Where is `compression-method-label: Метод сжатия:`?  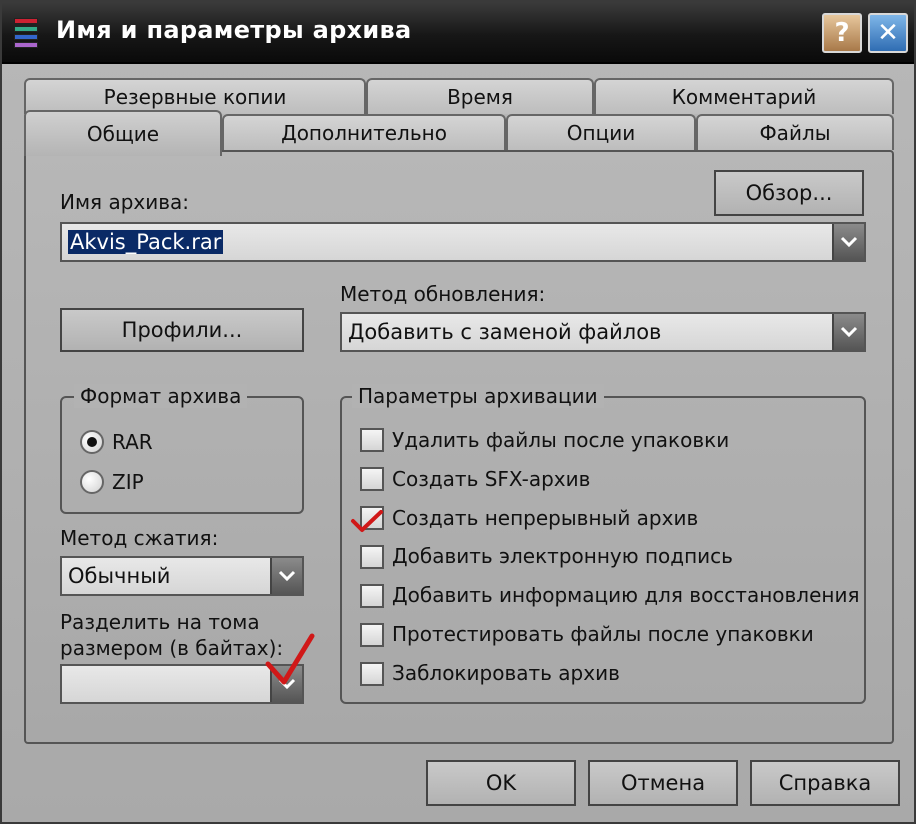 compression-method-label: Метод сжатия: is located at coordinates (139, 538).